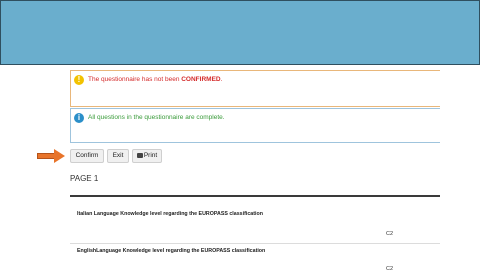 The image size is (480, 272). I want to click on question-separator, so click(255, 243).